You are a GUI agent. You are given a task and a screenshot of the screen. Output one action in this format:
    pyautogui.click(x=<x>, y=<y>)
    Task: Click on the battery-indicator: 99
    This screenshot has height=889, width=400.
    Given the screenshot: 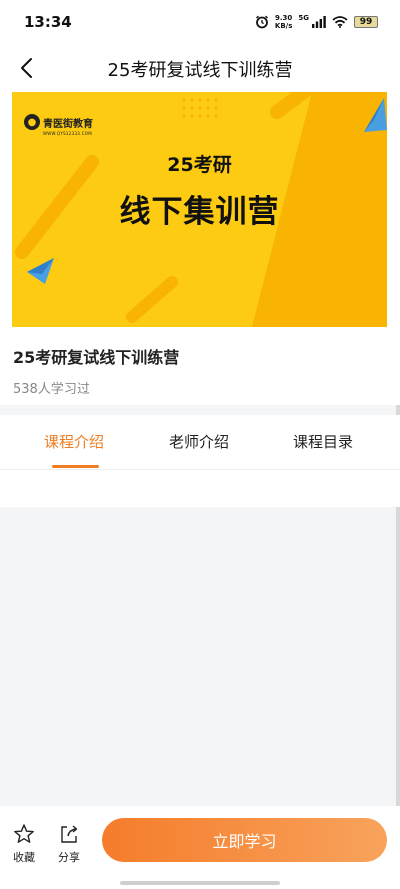 What is the action you would take?
    pyautogui.click(x=366, y=22)
    